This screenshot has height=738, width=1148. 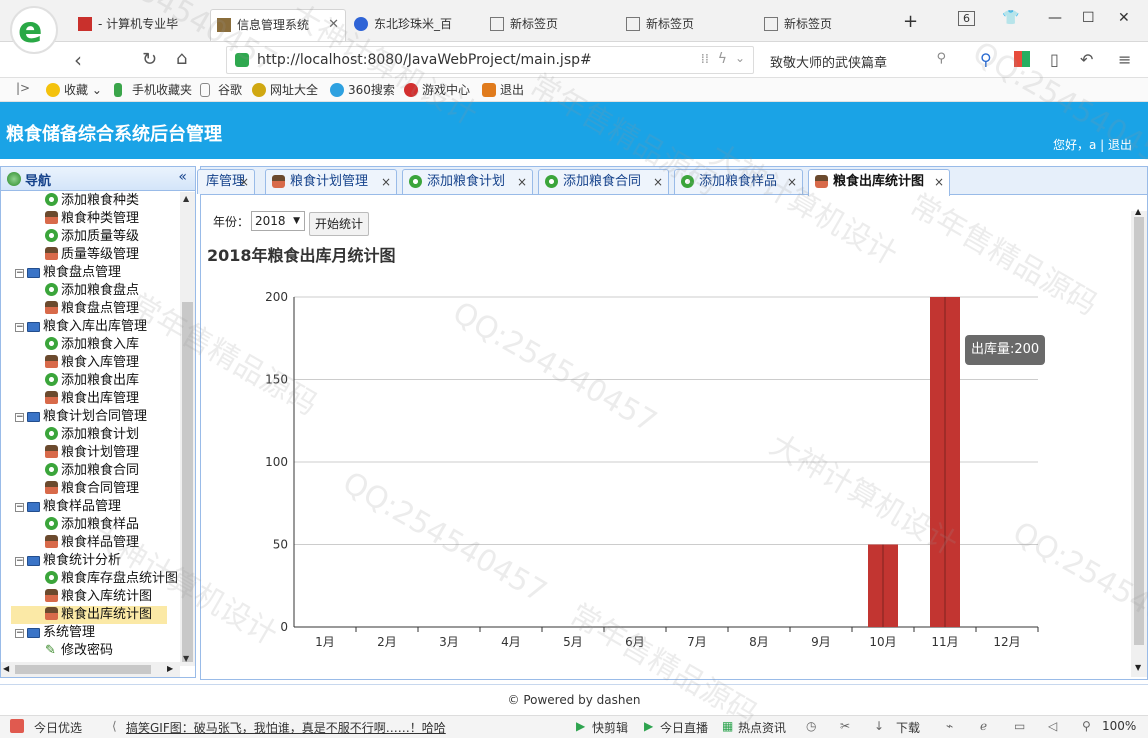 What do you see at coordinates (140, 25) in the screenshot?
I see `browser-tab: - 计算机专业毕` at bounding box center [140, 25].